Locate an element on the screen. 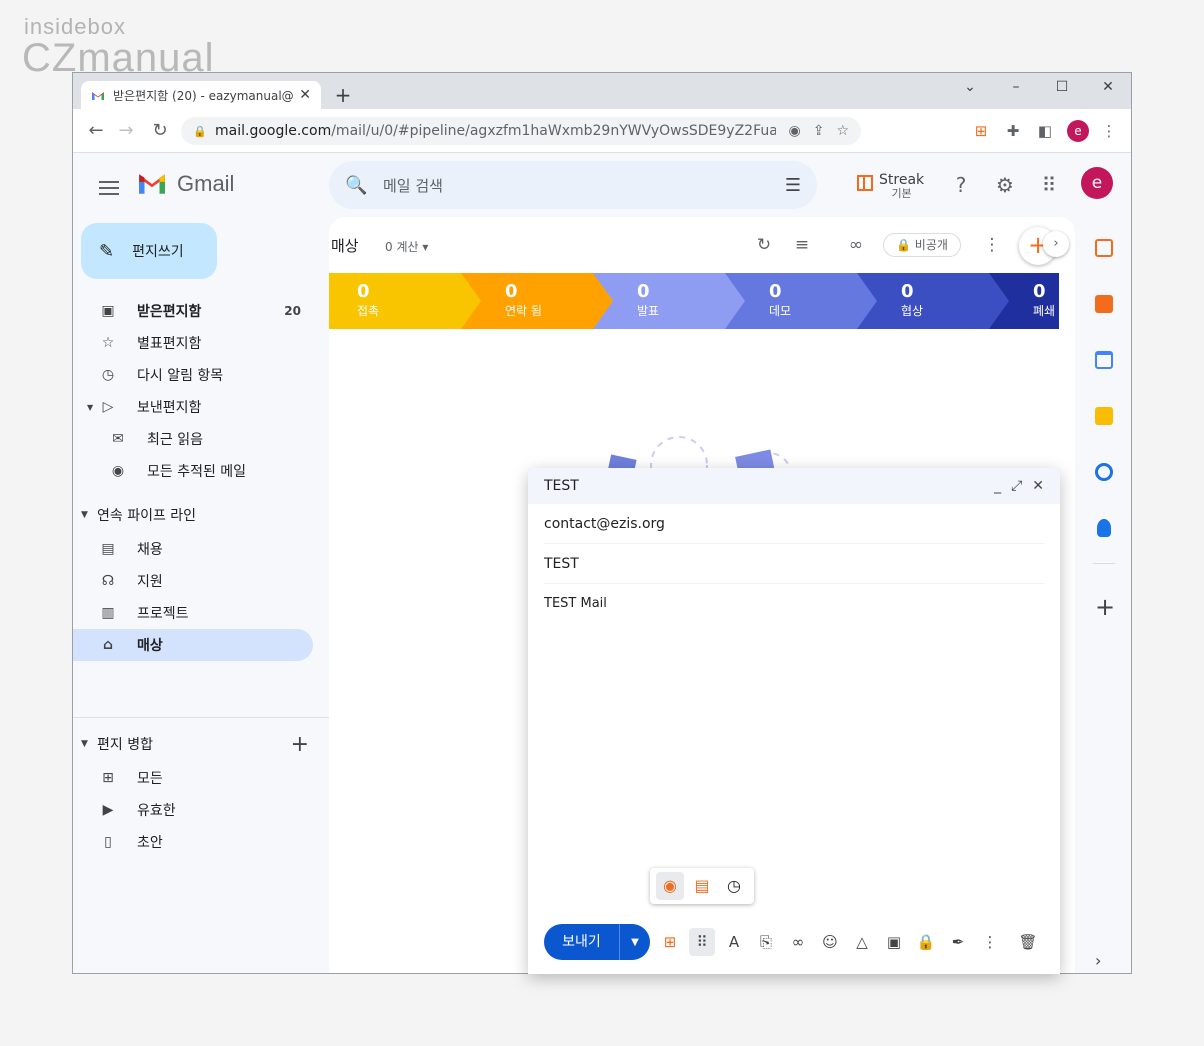  sidebar-item-recently-read: ✉ 최근 읽음 is located at coordinates (193, 439).